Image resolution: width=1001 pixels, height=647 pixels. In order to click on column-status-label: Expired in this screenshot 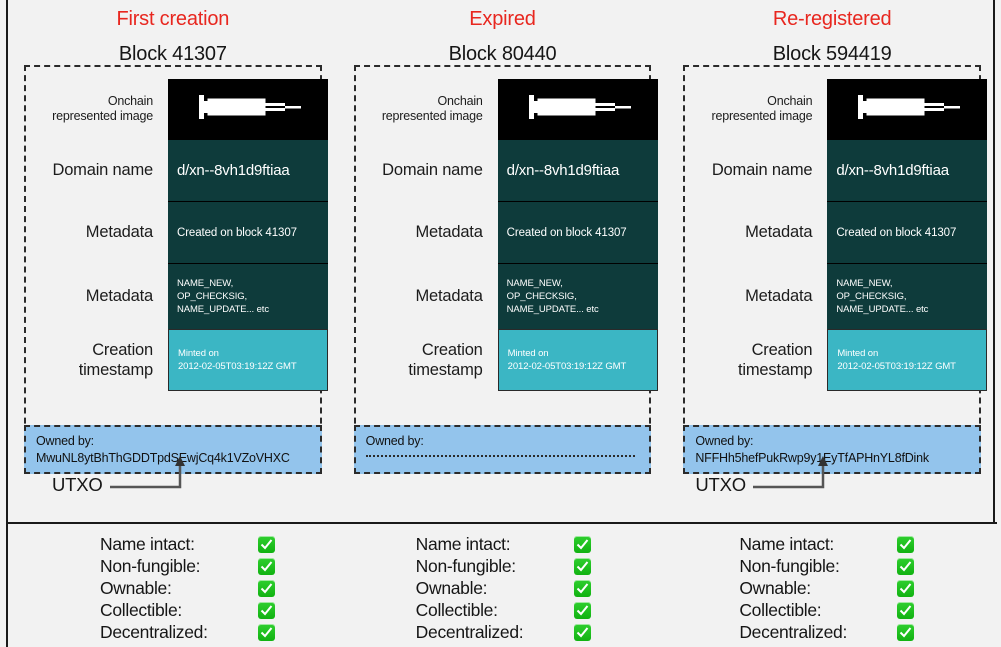, I will do `click(502, 19)`.